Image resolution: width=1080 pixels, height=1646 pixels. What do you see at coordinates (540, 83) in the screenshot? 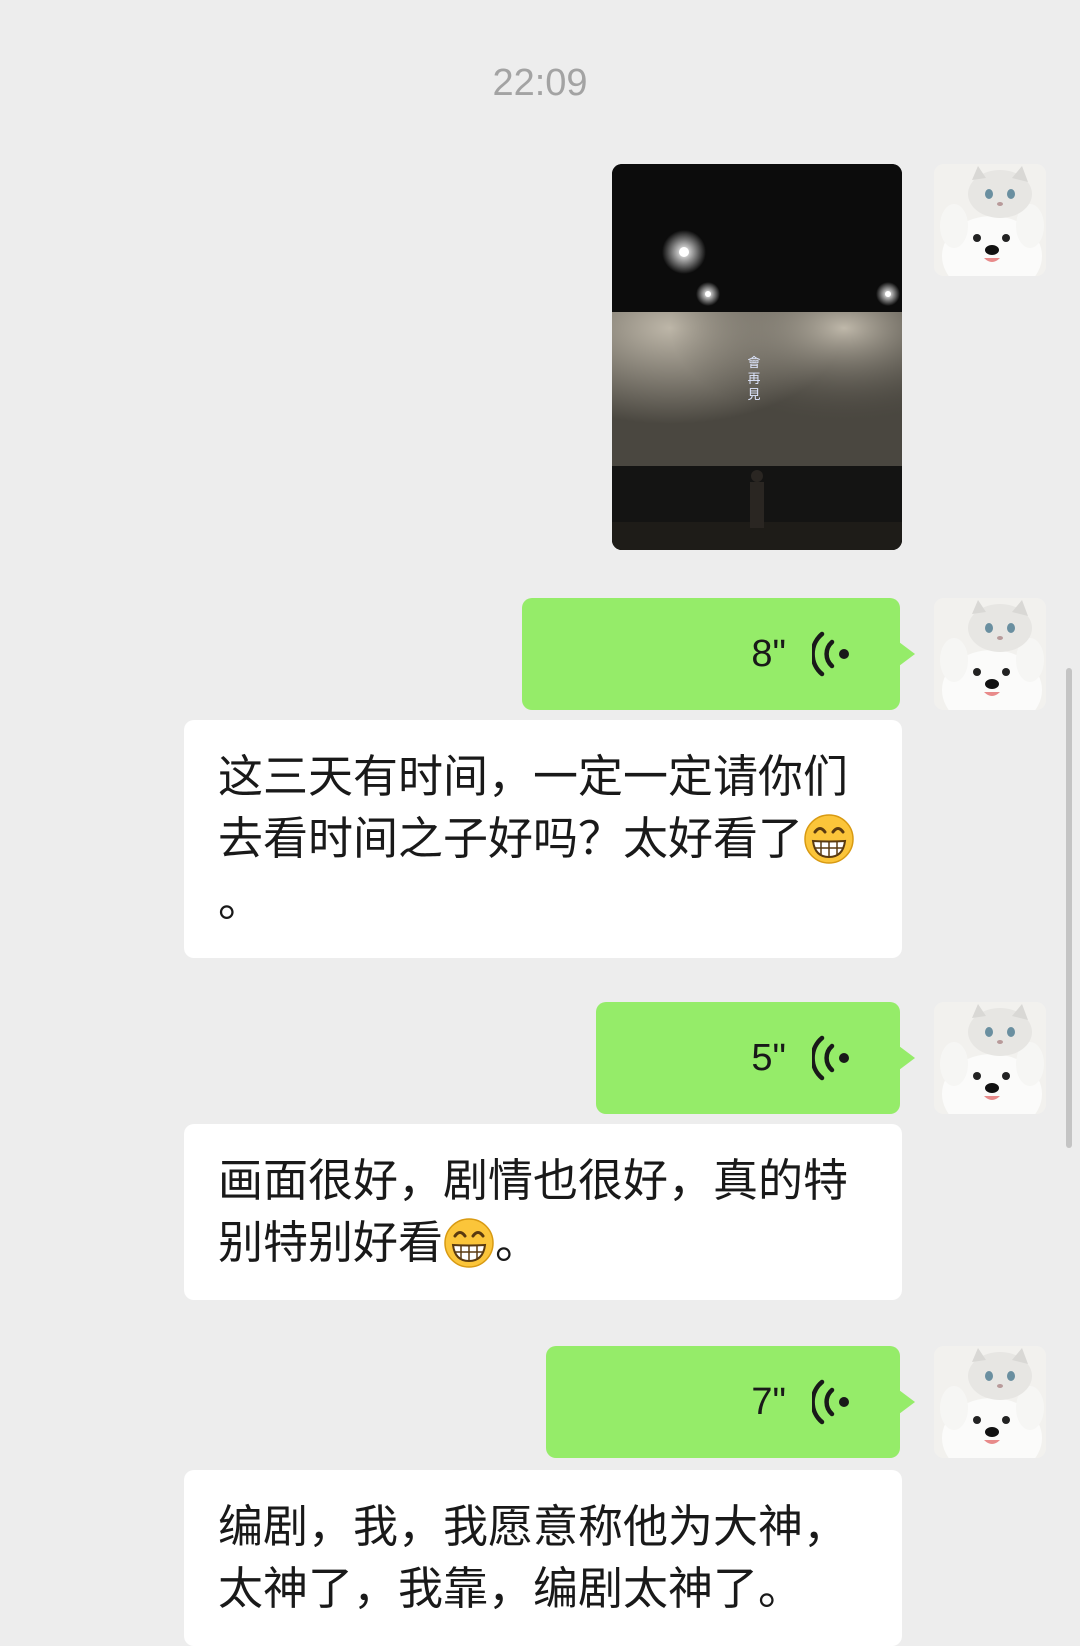
I see `message-timestamp: 22:09` at bounding box center [540, 83].